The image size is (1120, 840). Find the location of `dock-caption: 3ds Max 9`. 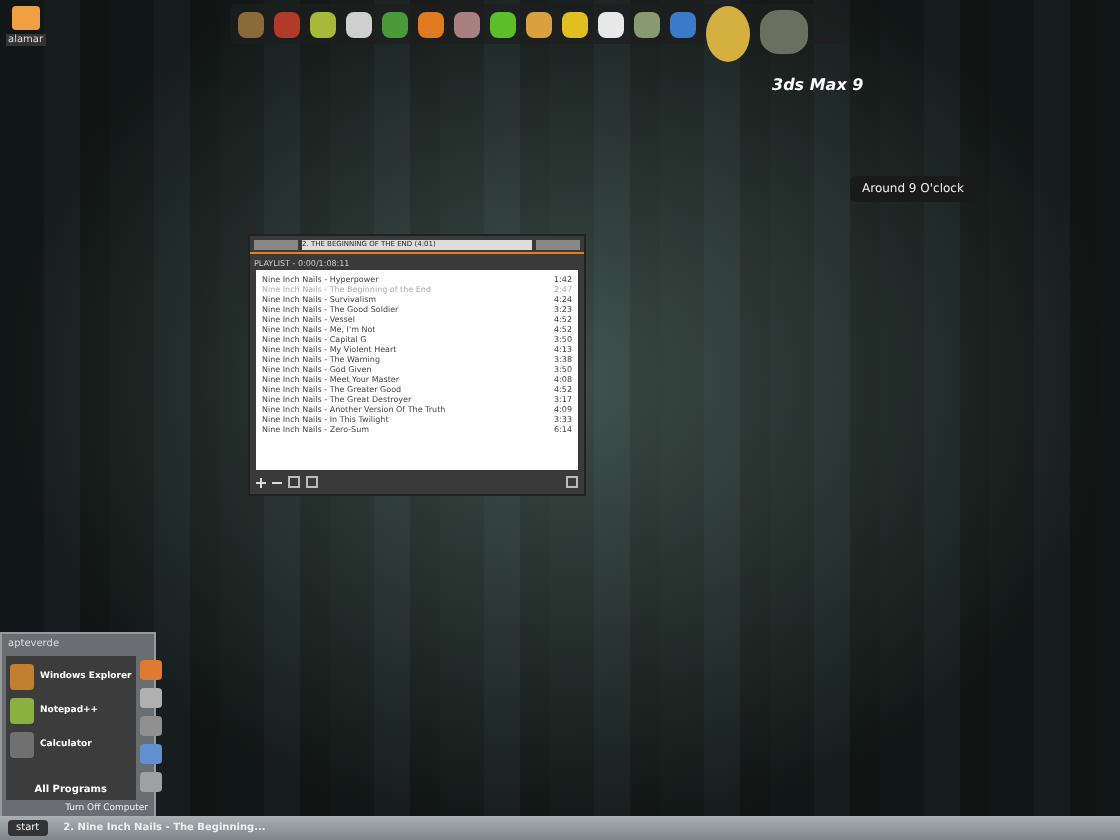

dock-caption: 3ds Max 9 is located at coordinates (818, 85).